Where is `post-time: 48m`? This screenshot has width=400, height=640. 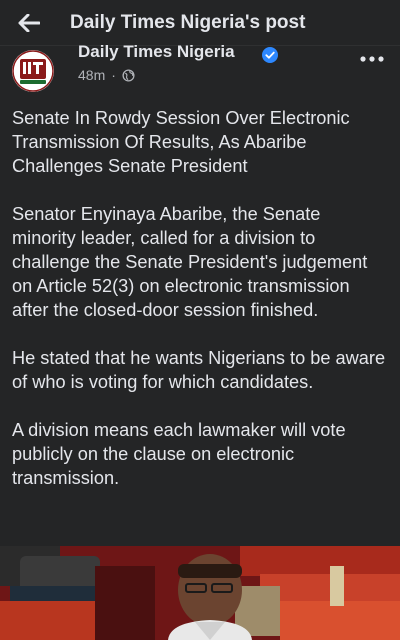 post-time: 48m is located at coordinates (91, 75).